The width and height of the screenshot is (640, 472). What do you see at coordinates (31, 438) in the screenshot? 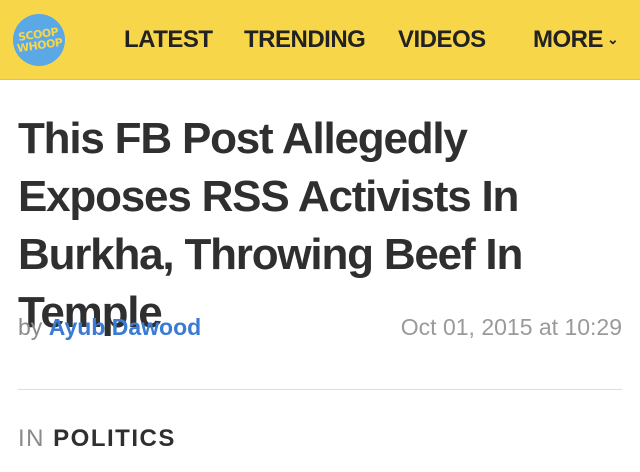
I see `category-prefix: IN` at bounding box center [31, 438].